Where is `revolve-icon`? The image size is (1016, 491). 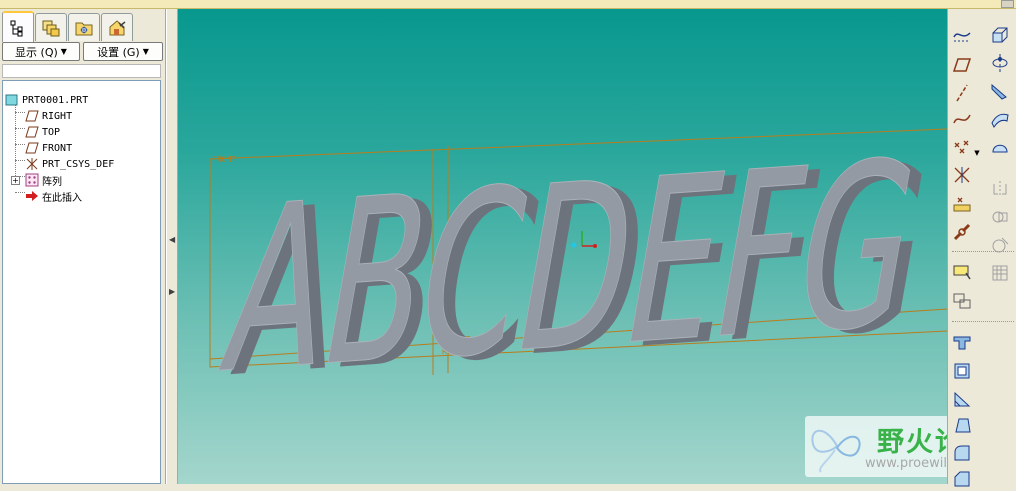 revolve-icon is located at coordinates (1000, 63).